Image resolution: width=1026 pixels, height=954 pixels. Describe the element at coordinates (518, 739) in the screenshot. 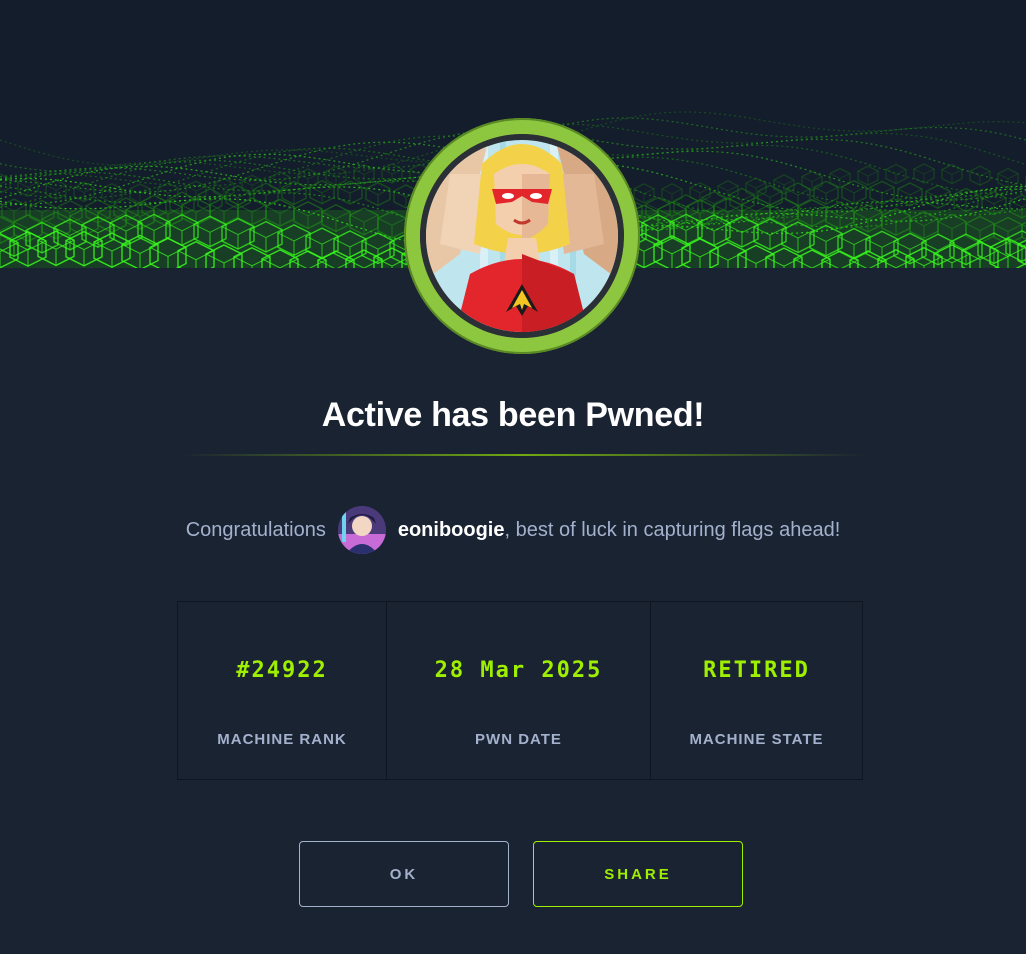

I see `pwn-date-label: PWN DATE` at that location.